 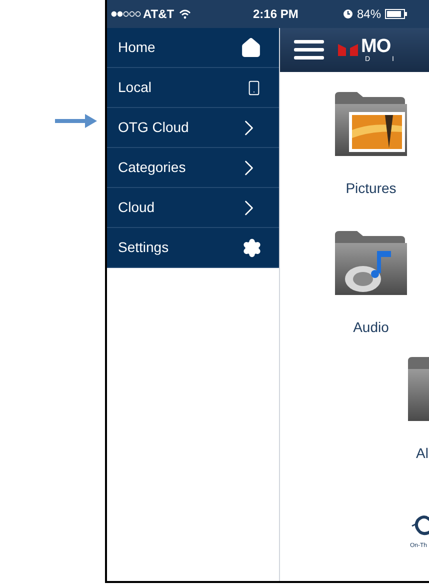 I want to click on wifi-icon, so click(x=185, y=14).